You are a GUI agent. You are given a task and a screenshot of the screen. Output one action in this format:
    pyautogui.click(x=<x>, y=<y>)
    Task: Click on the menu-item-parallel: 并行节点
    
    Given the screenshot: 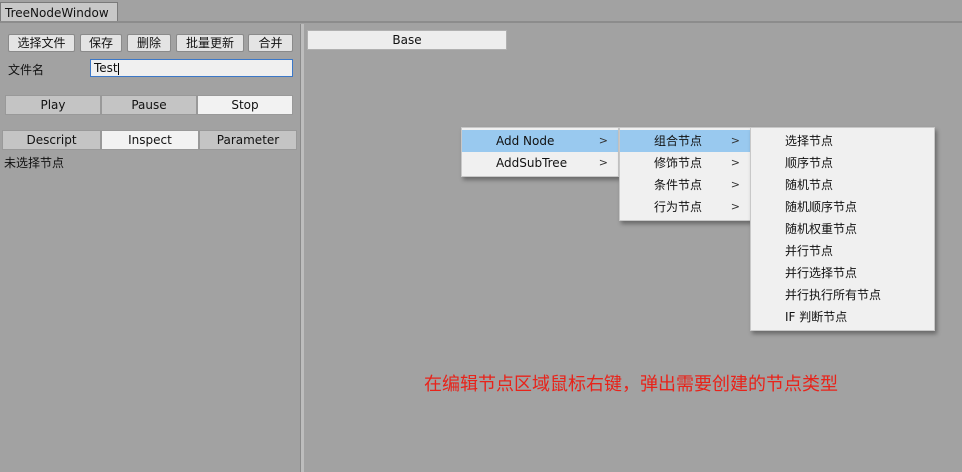 What is the action you would take?
    pyautogui.click(x=842, y=251)
    